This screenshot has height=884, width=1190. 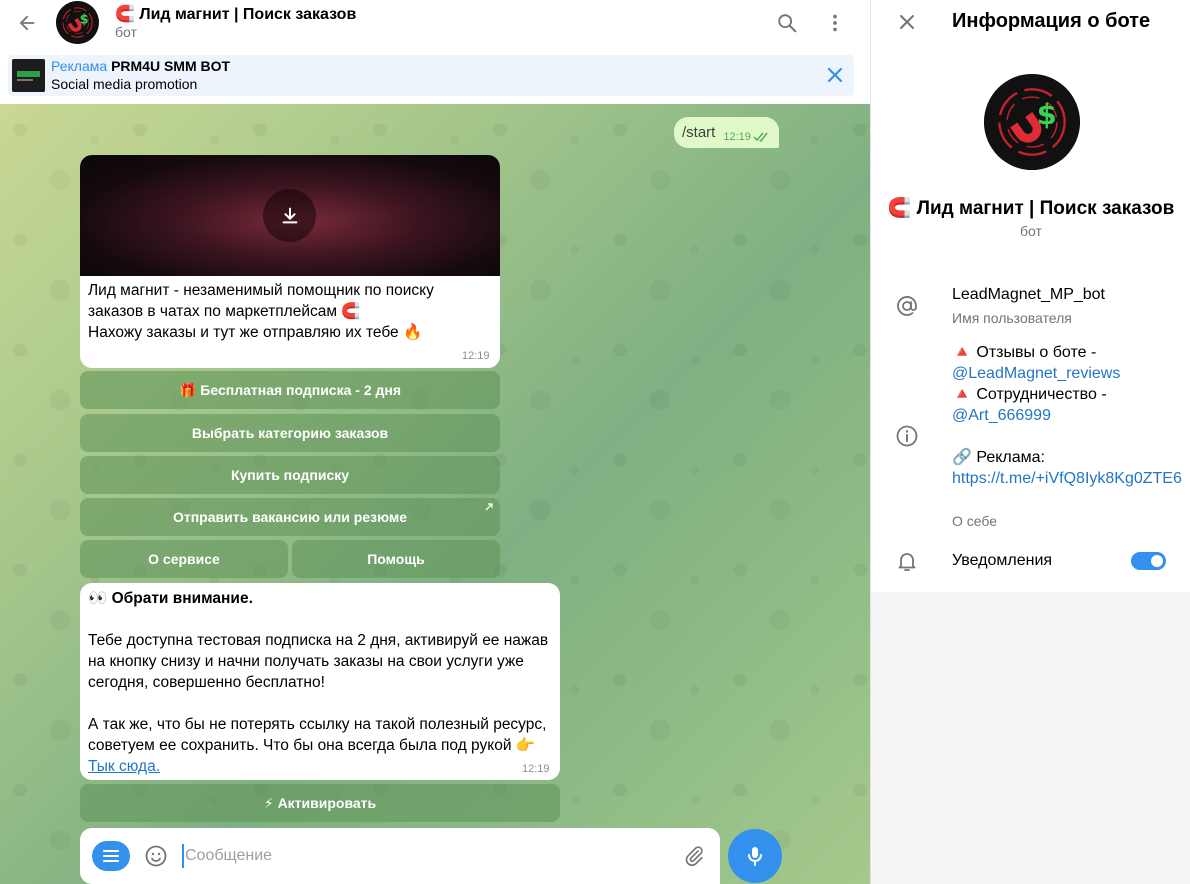 I want to click on bio-reviews-text: 🔺 Отзывы о боте -, so click(x=1024, y=352).